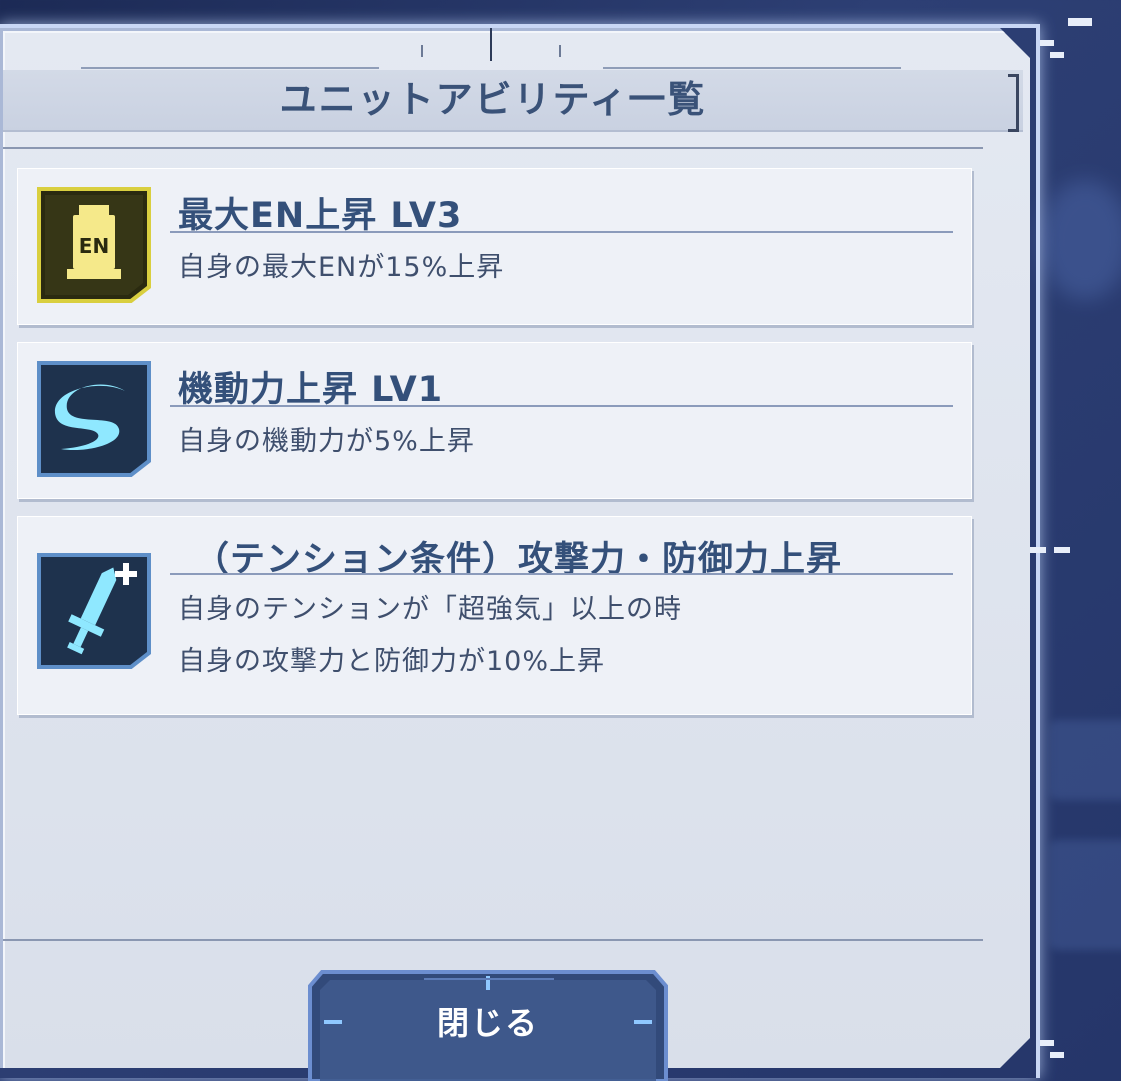  I want to click on ability-description: 自身の最大ENが15%上昇, so click(341, 267).